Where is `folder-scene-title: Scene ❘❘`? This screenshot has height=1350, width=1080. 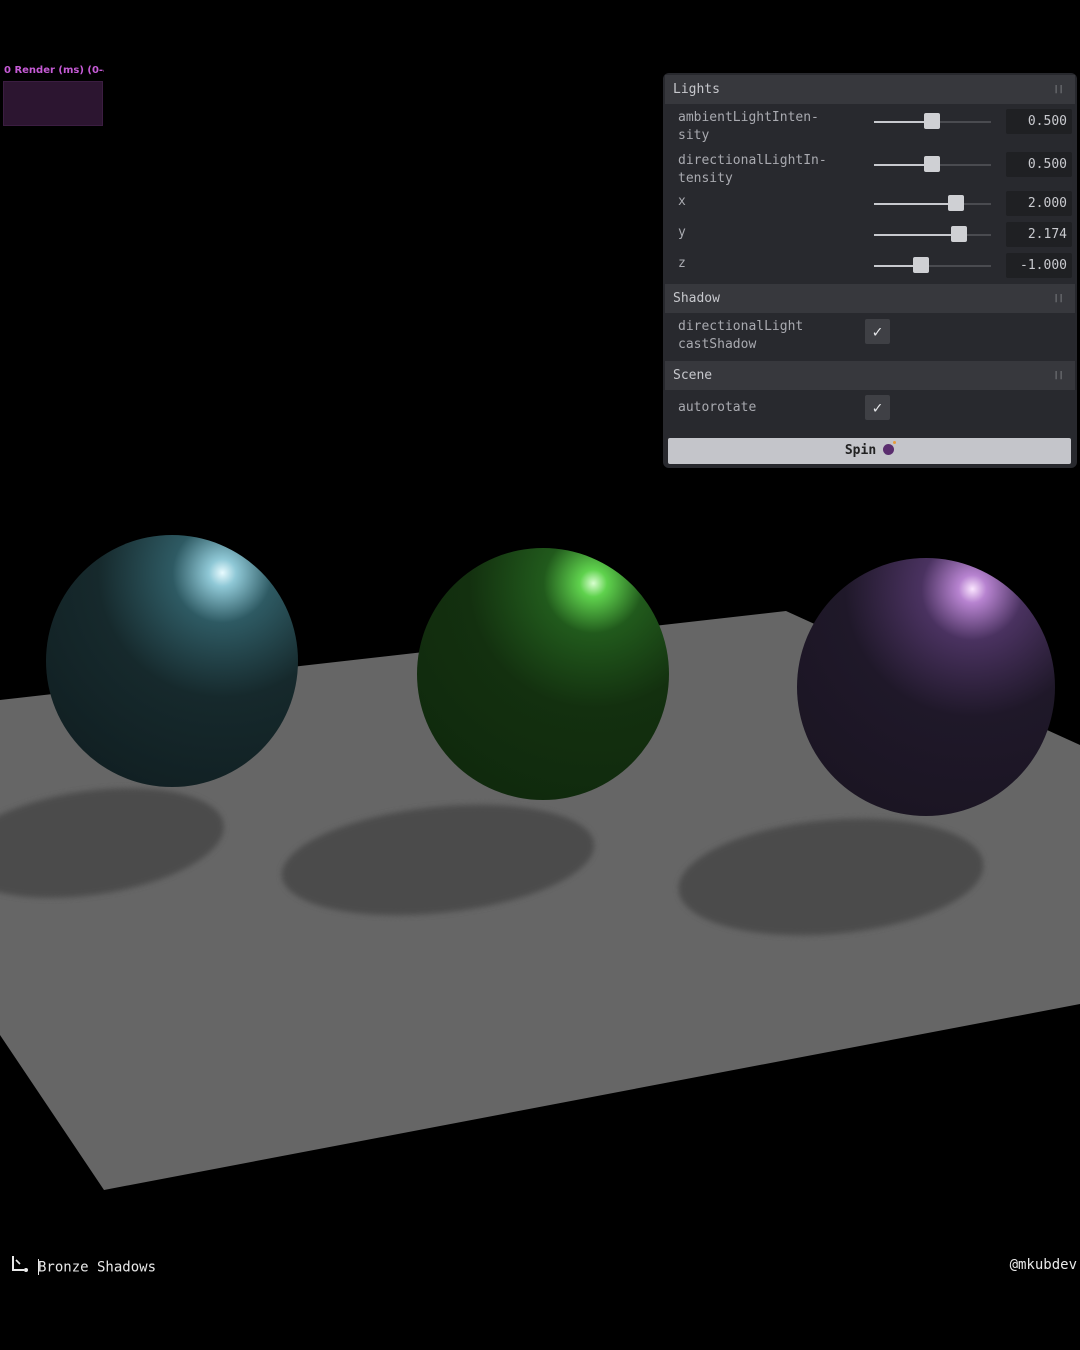
folder-scene-title: Scene ❘❘ is located at coordinates (870, 375).